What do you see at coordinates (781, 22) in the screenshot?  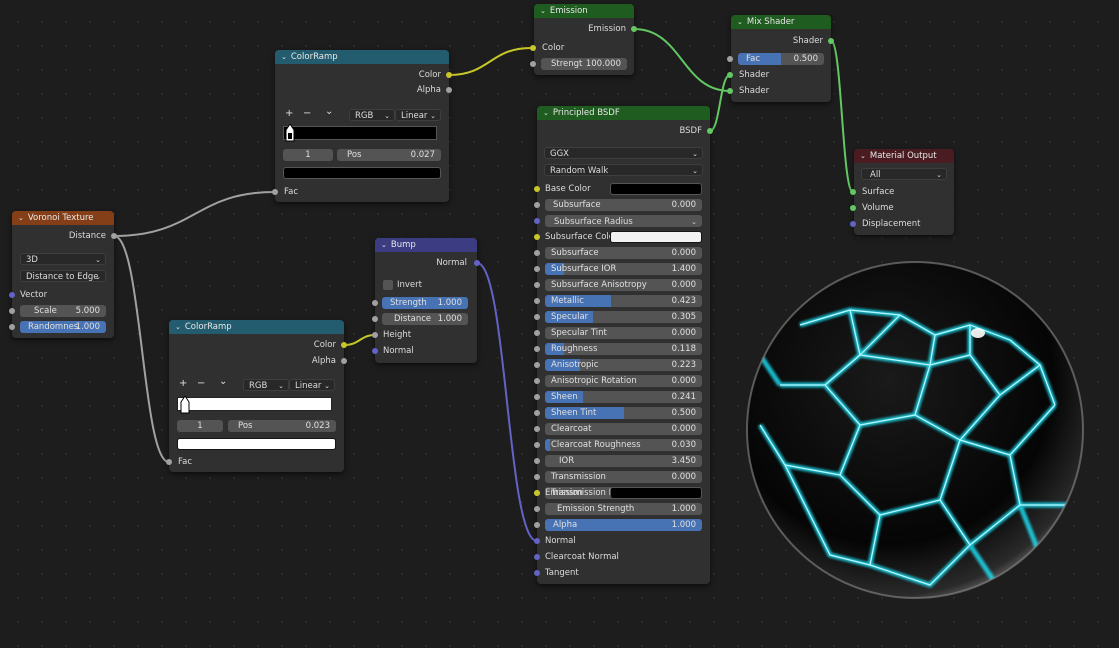 I see `node-header: ⌄ Mix Shader` at bounding box center [781, 22].